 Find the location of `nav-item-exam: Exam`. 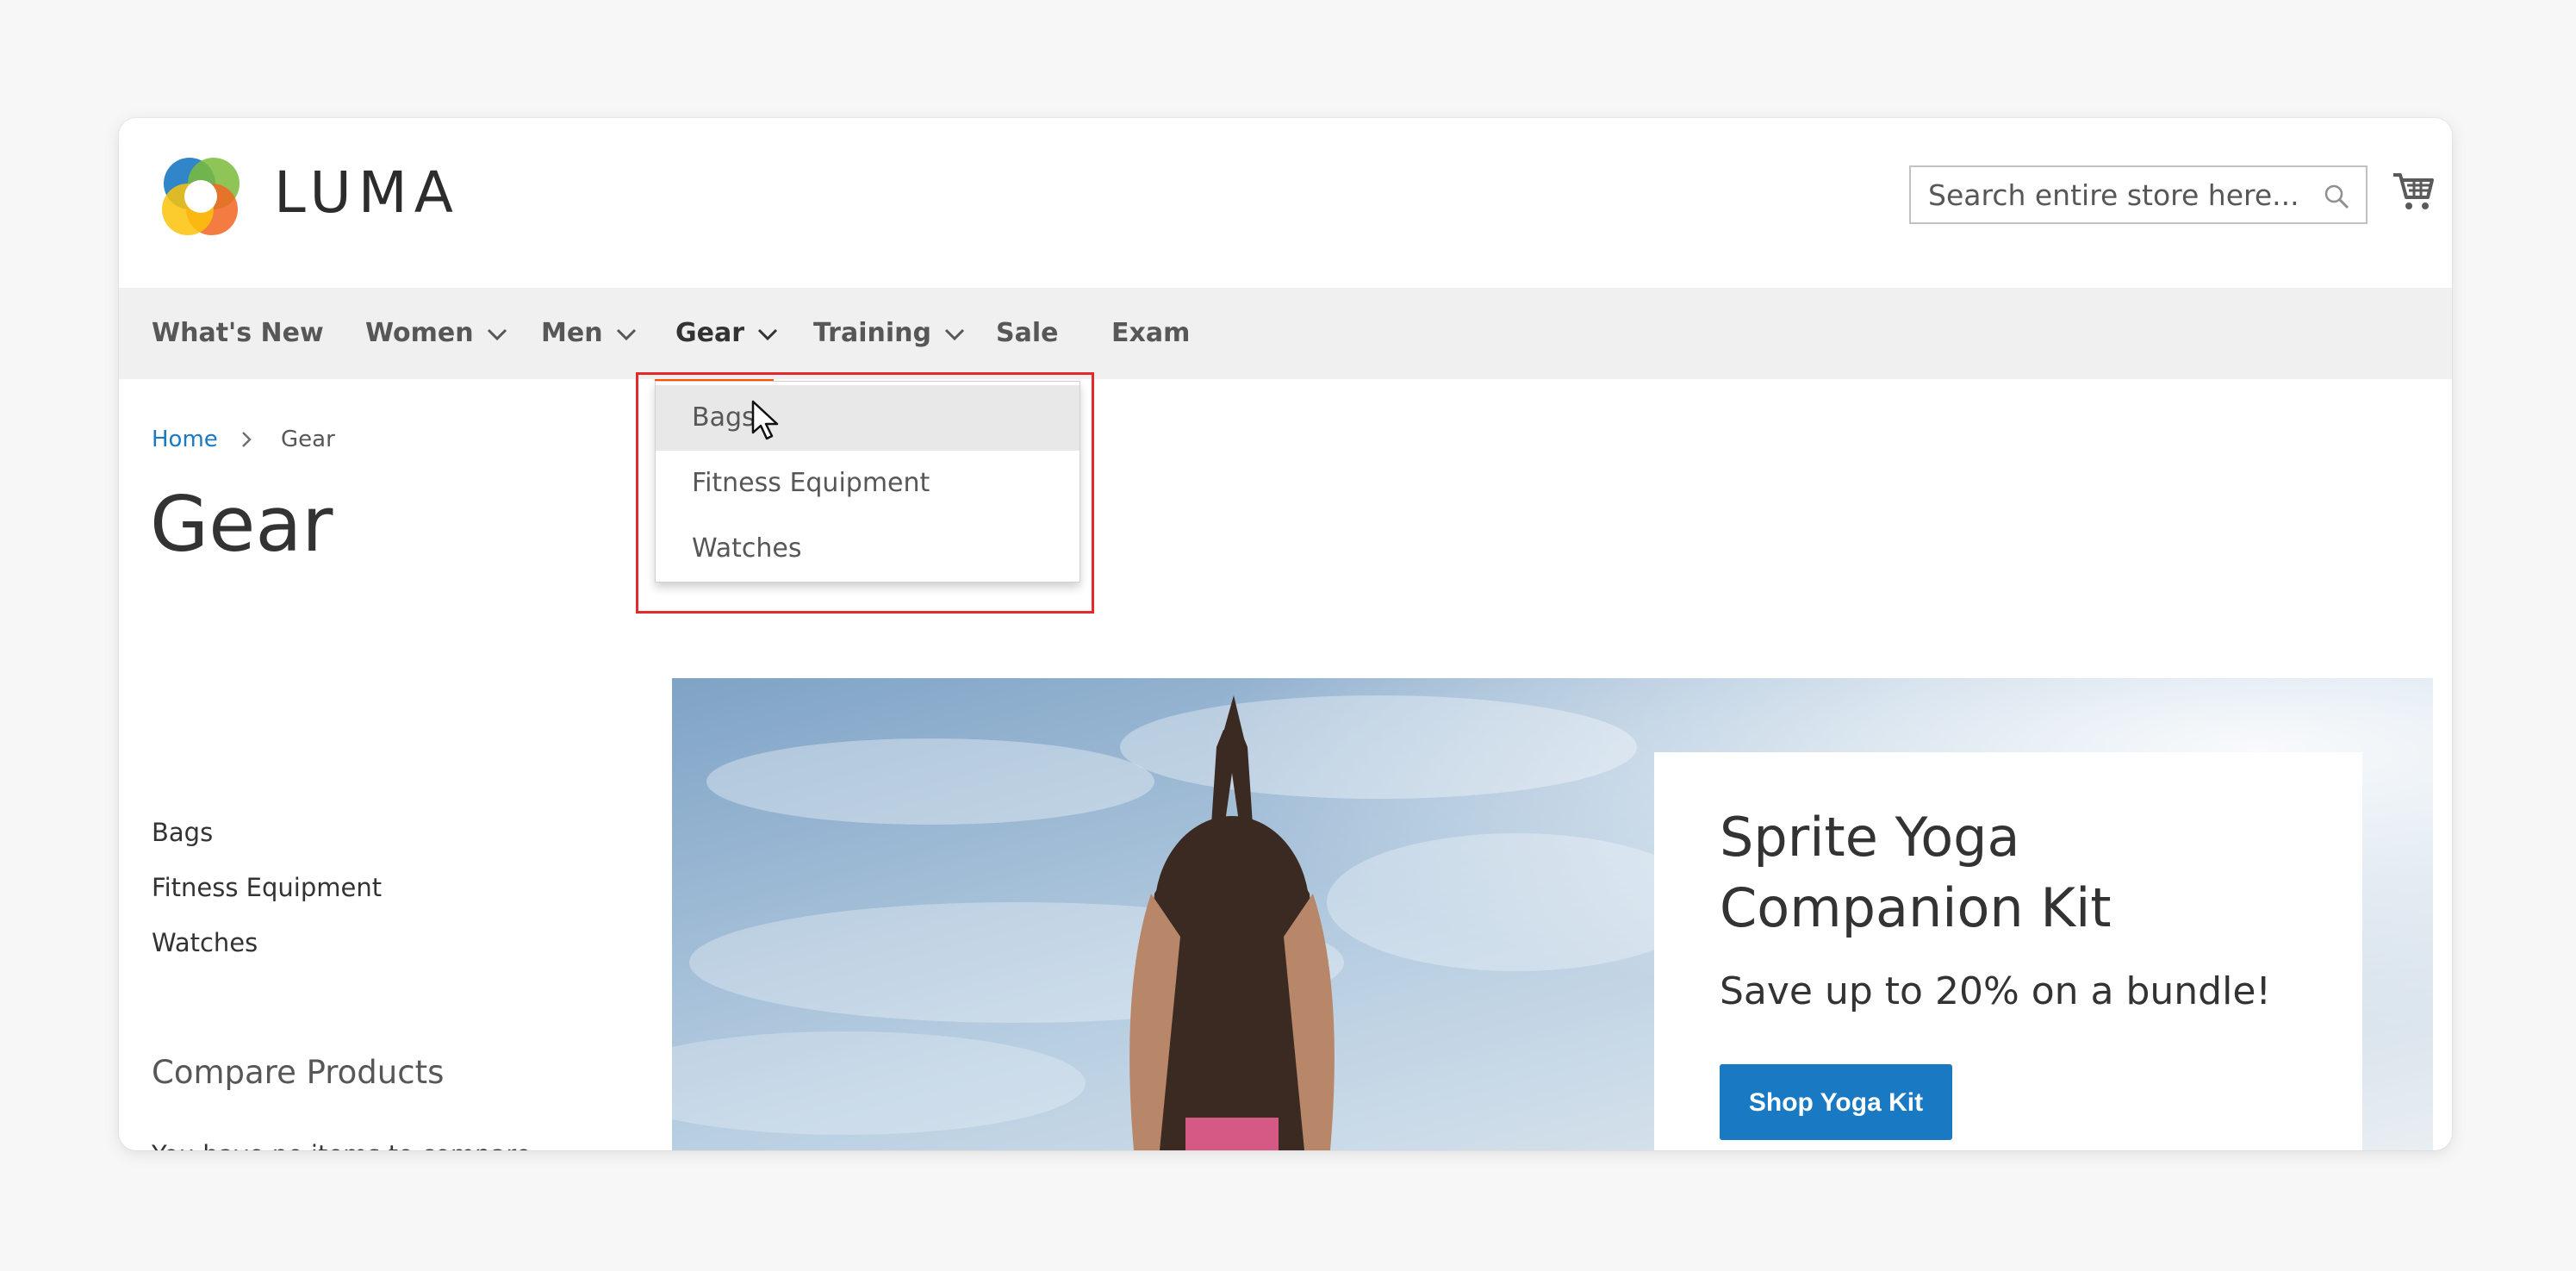

nav-item-exam: Exam is located at coordinates (1151, 333).